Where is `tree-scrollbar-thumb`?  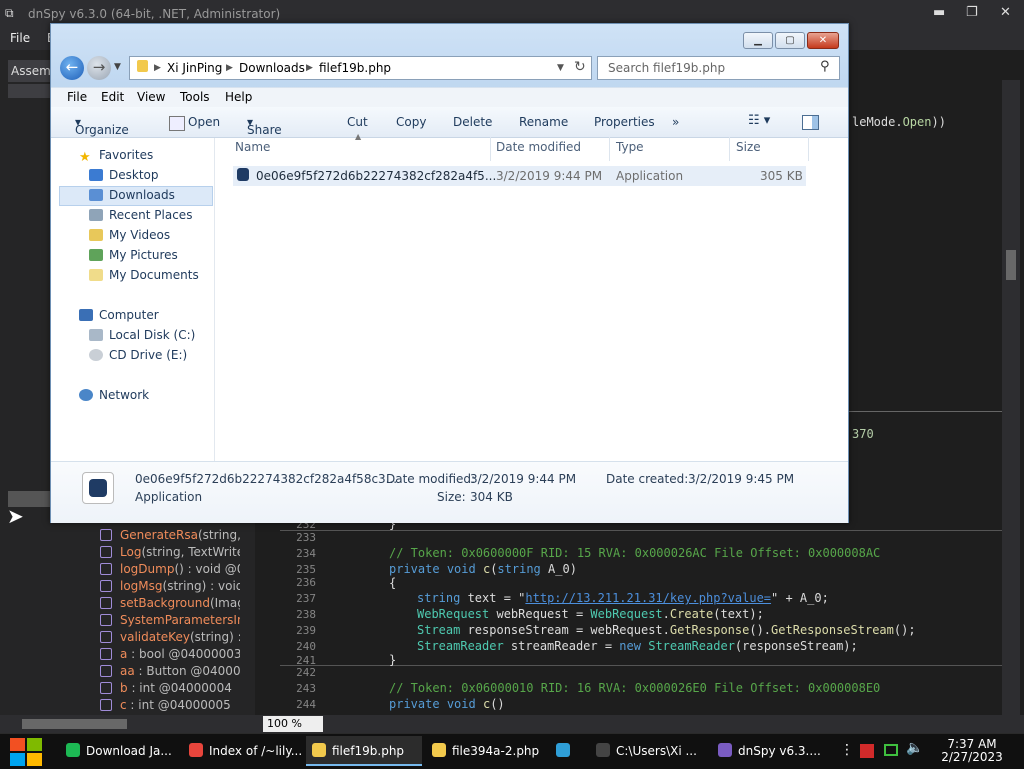
tree-scrollbar-thumb is located at coordinates (74, 724).